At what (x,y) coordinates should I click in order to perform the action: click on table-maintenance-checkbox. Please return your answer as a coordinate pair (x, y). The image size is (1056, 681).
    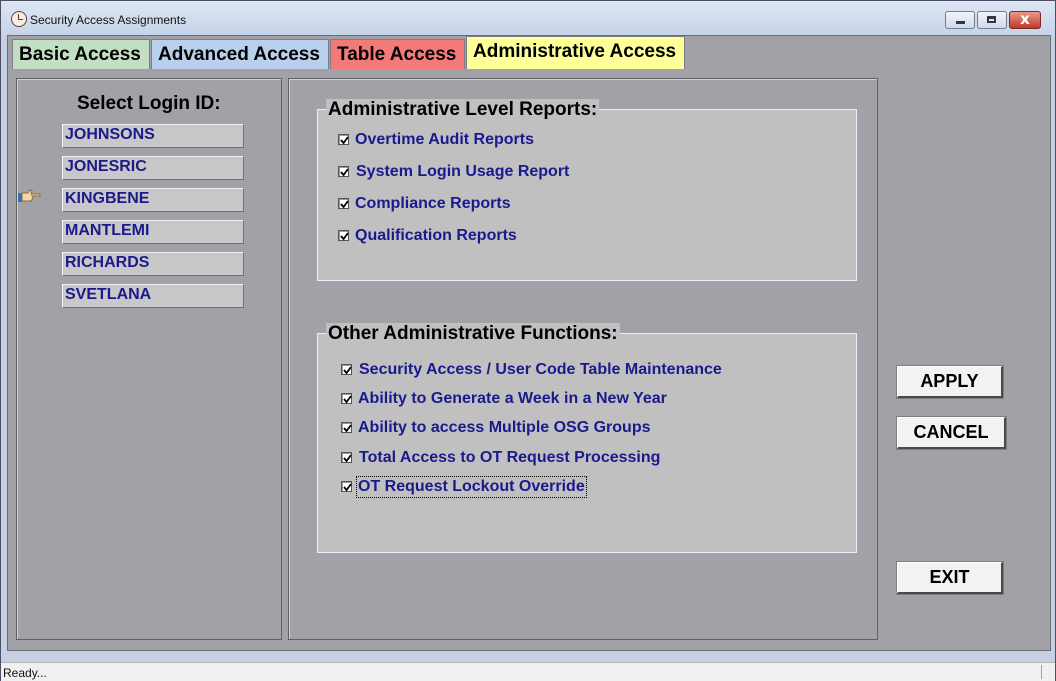
    Looking at the image, I should click on (346, 369).